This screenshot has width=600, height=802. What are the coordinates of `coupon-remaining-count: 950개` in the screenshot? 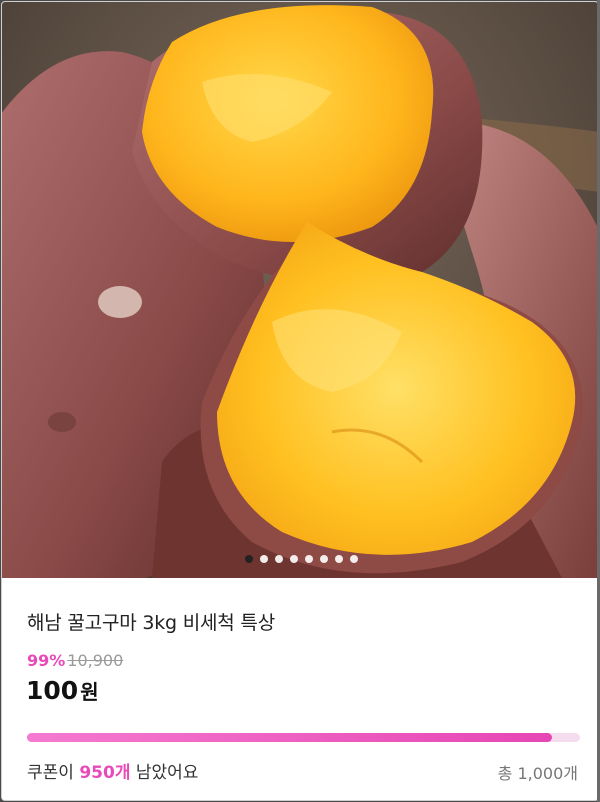 It's located at (105, 773).